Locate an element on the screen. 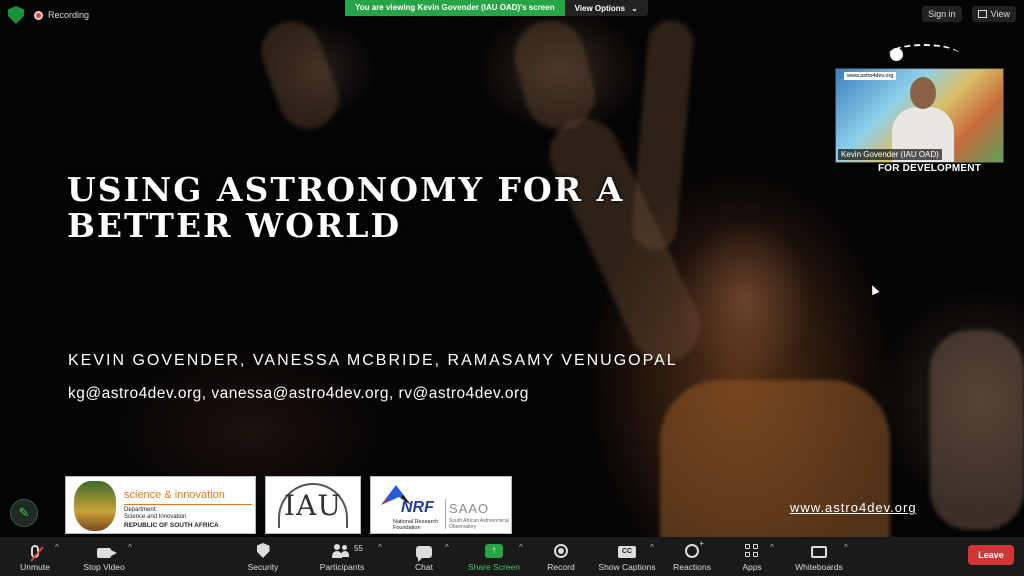 The height and width of the screenshot is (576, 1024). record-icon is located at coordinates (561, 551).